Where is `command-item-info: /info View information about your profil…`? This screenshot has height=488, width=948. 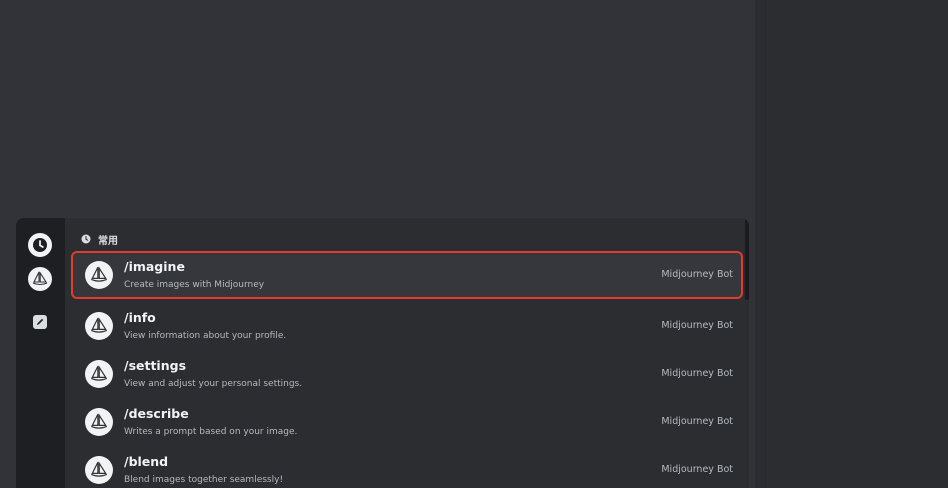
command-item-info: /info View information about your profil… is located at coordinates (407, 326).